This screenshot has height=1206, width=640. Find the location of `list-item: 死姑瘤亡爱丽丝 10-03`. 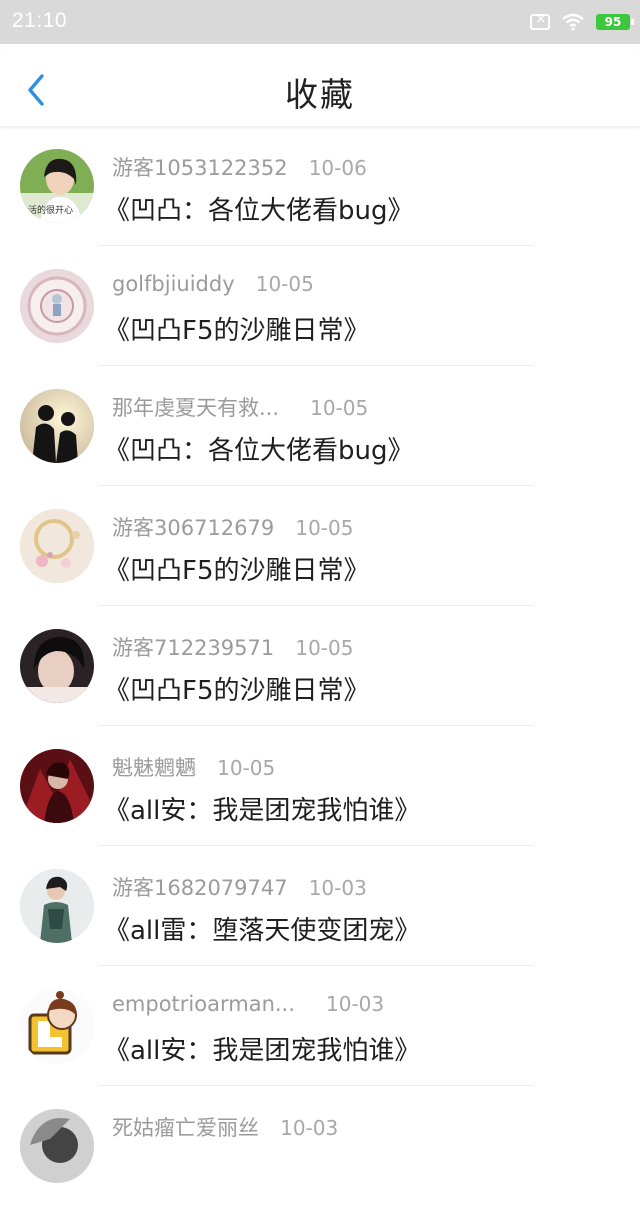

list-item: 死姑瘤亡爱丽丝 10-03 is located at coordinates (320, 1146).